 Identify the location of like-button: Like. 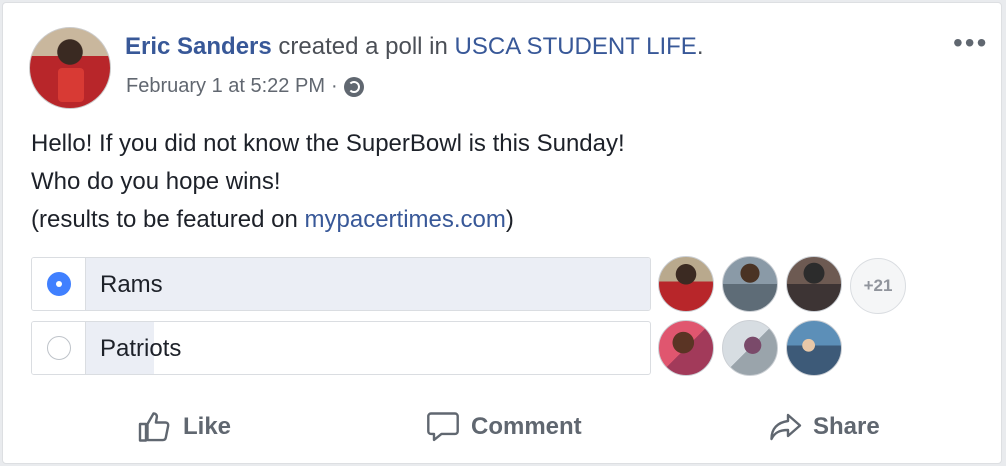
(184, 427).